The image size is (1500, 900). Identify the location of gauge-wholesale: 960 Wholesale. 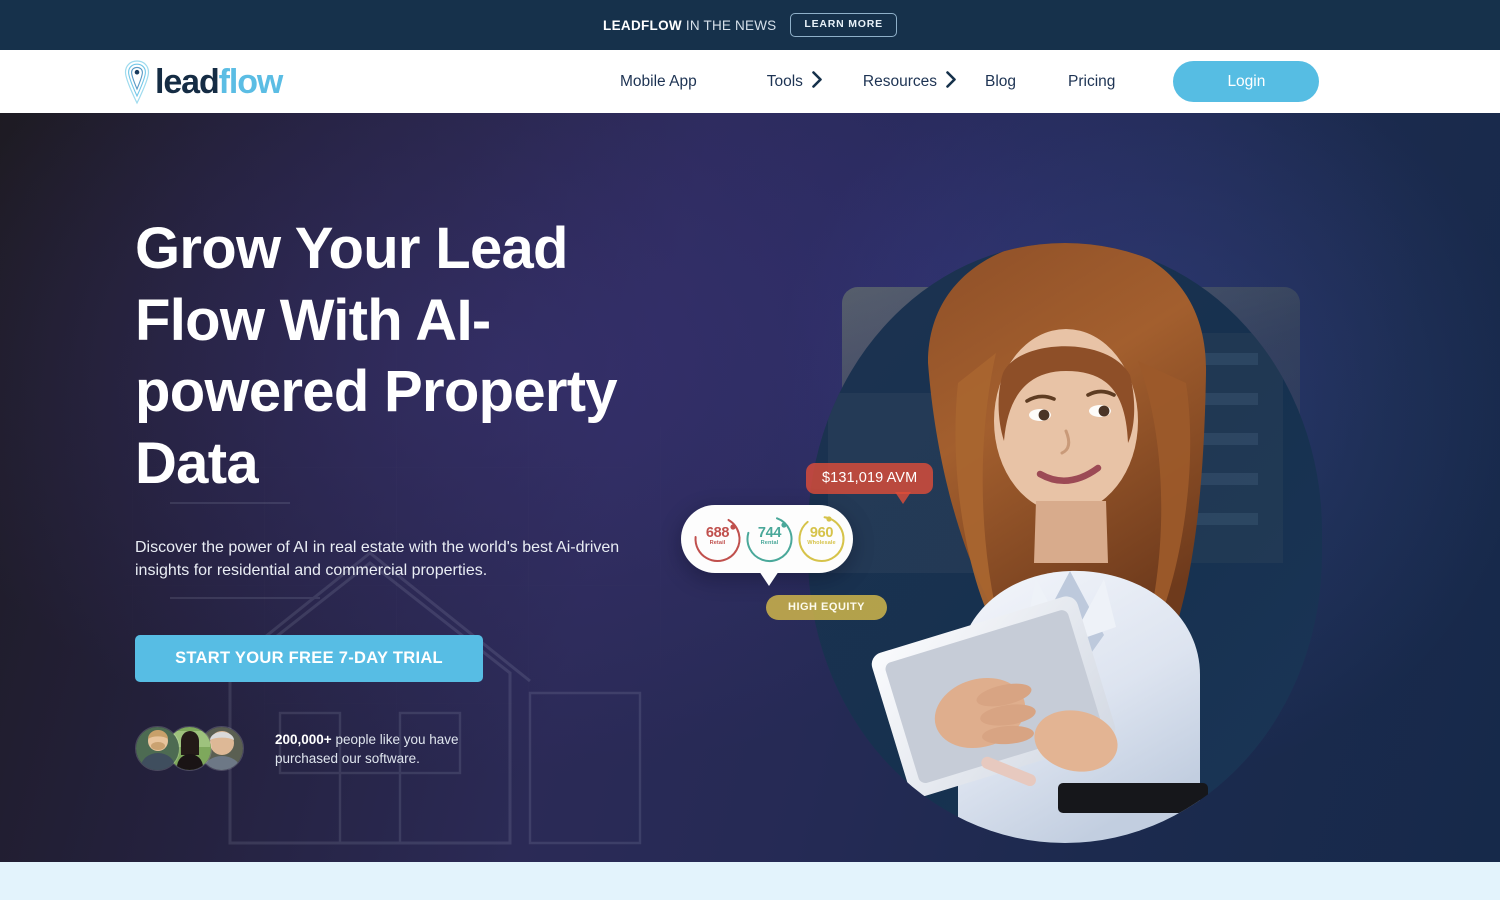
(821, 539).